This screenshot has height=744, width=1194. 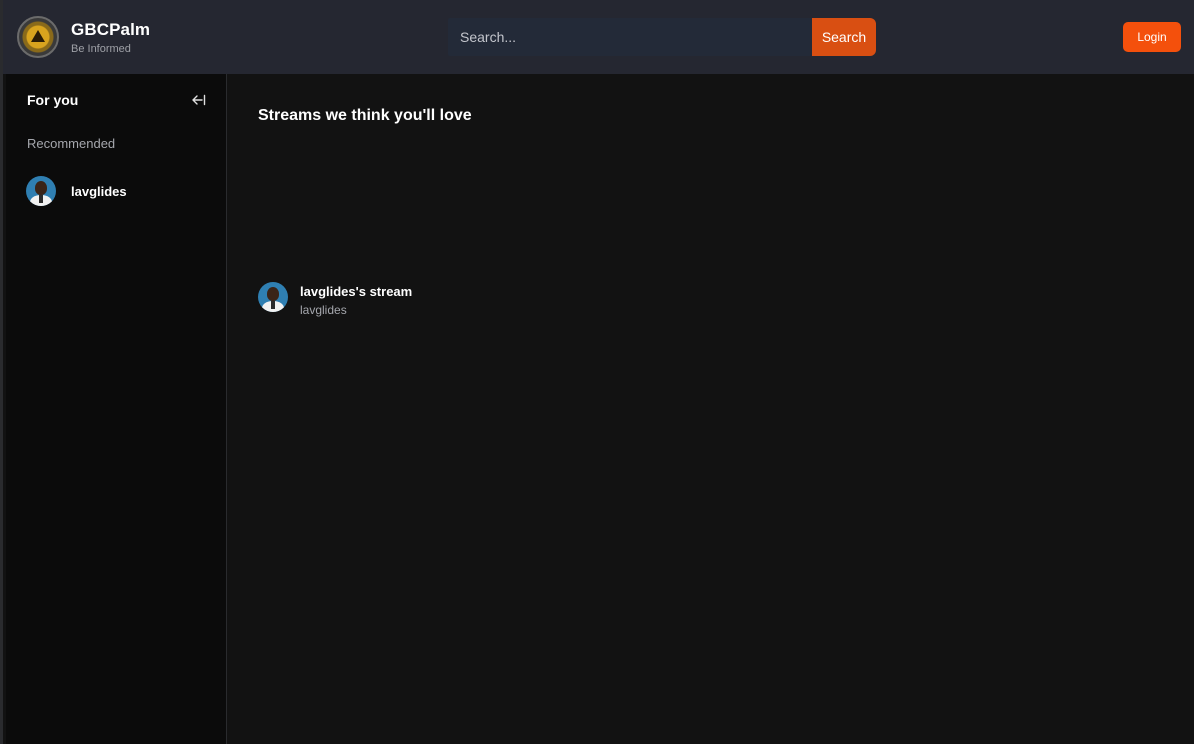 I want to click on stream-card: lavglides's stream lavglides, so click(x=335, y=299).